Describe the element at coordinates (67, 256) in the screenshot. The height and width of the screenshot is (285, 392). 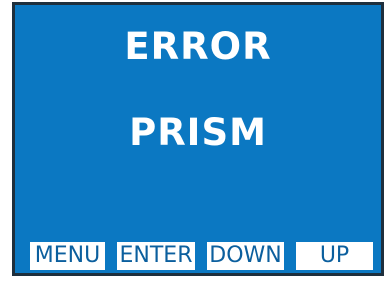
I see `menu-softkey: MENU` at that location.